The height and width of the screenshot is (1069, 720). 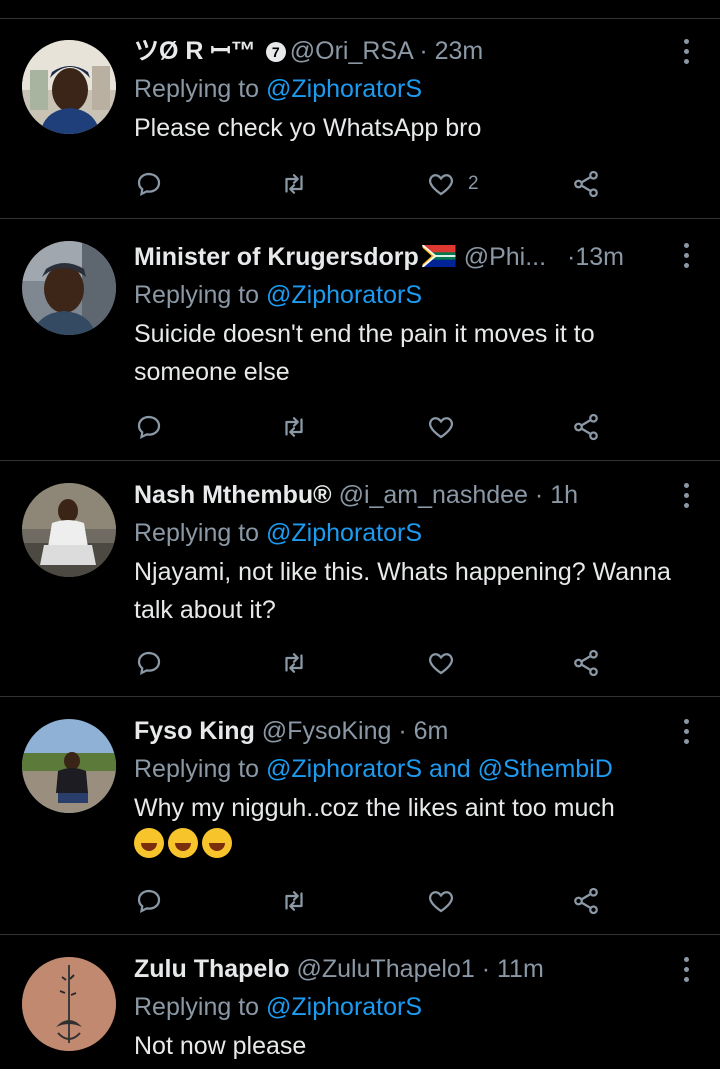 What do you see at coordinates (233, 495) in the screenshot?
I see `display-name: Nash Mthembu®` at bounding box center [233, 495].